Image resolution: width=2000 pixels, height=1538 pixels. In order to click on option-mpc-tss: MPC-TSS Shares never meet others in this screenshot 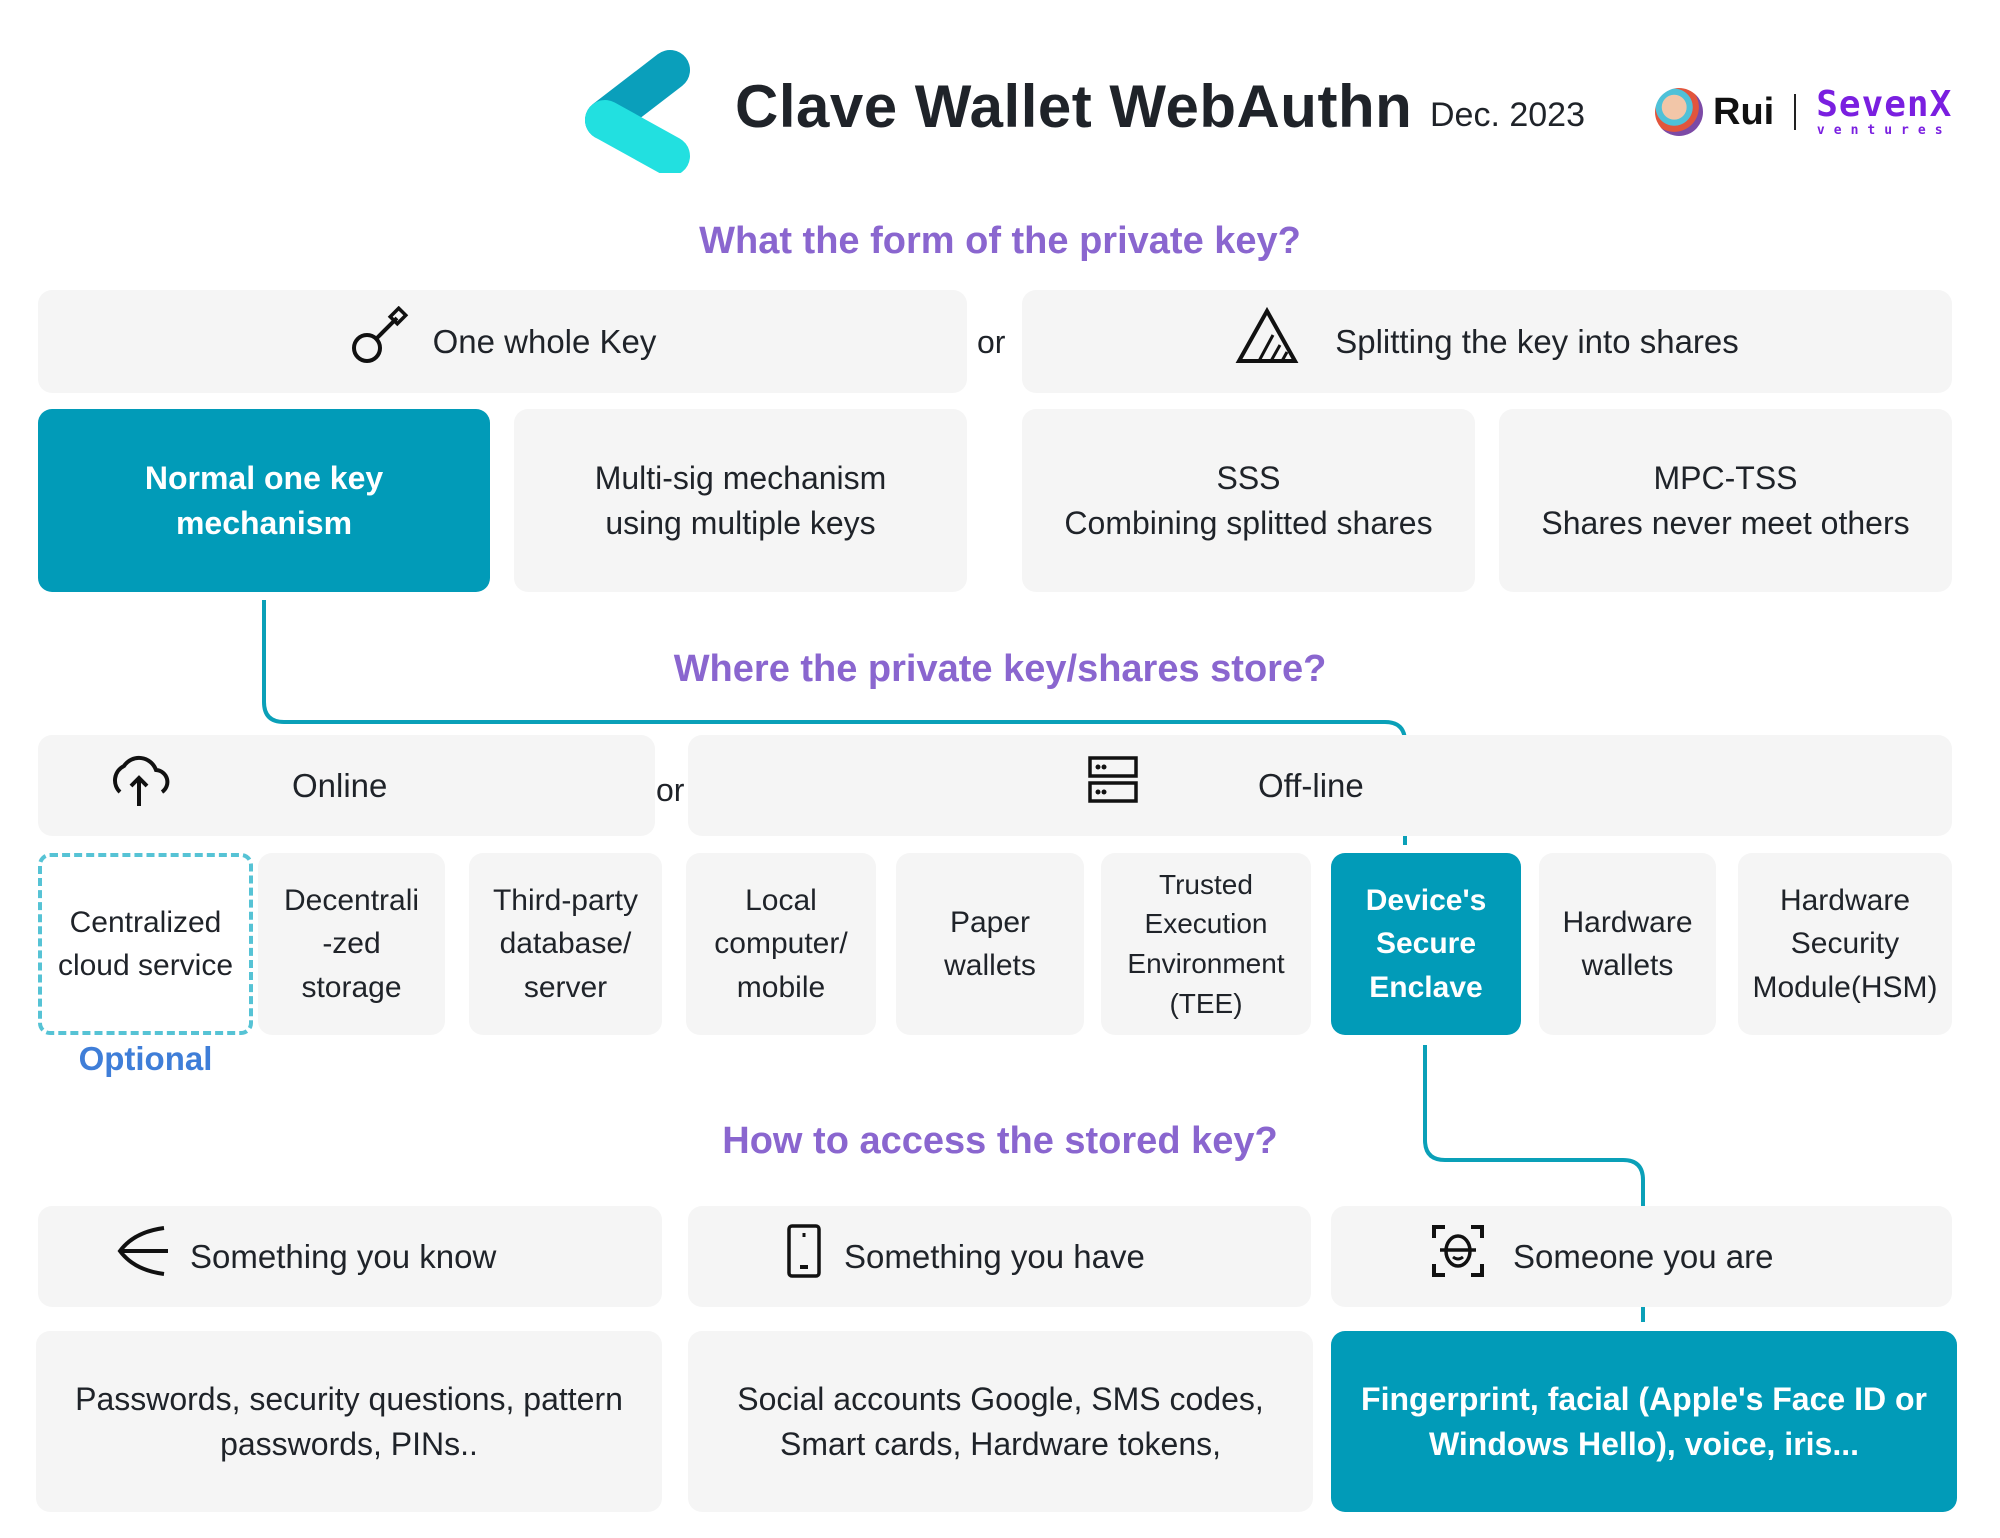, I will do `click(1725, 500)`.